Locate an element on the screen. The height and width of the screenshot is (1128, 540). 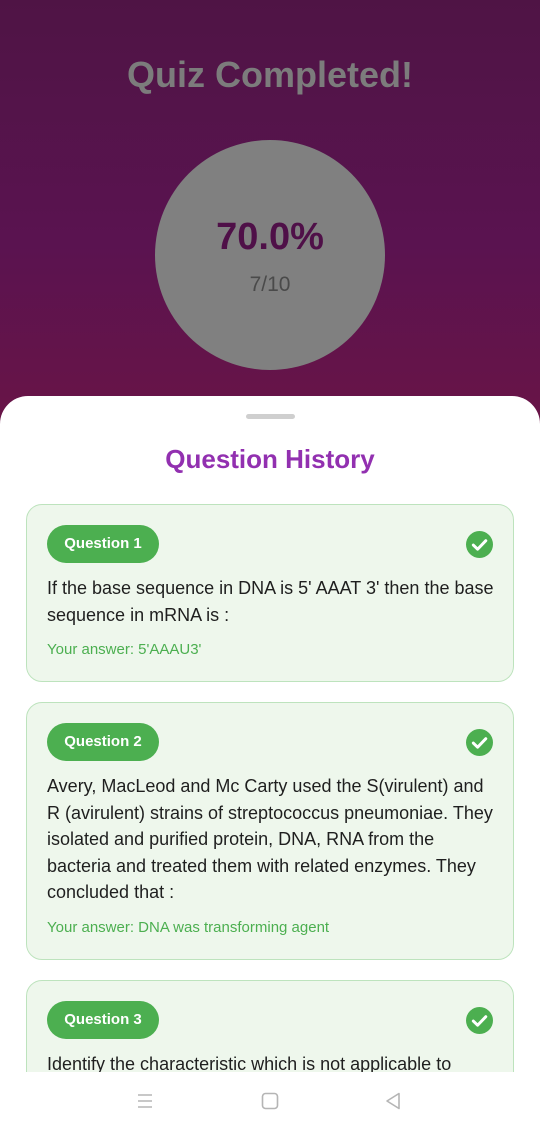
menu-icon is located at coordinates (145, 1101).